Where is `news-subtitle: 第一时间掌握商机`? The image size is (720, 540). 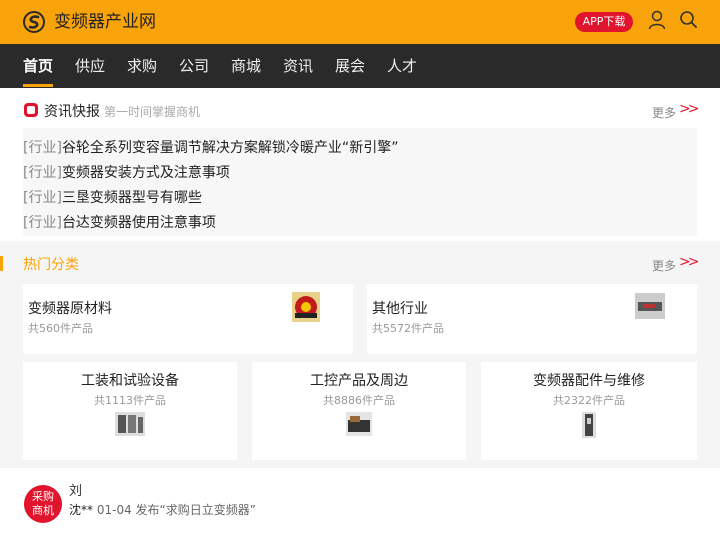
news-subtitle: 第一时间掌握商机 is located at coordinates (152, 112).